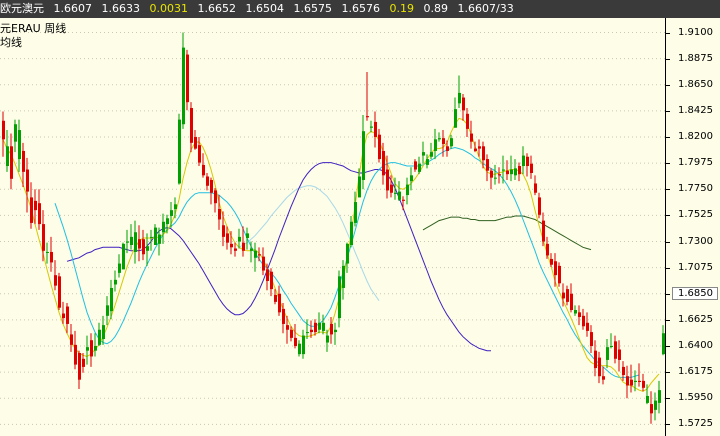 Image resolution: width=720 pixels, height=436 pixels. Describe the element at coordinates (121, 8) in the screenshot. I see `high-value: 1.6633` at that location.